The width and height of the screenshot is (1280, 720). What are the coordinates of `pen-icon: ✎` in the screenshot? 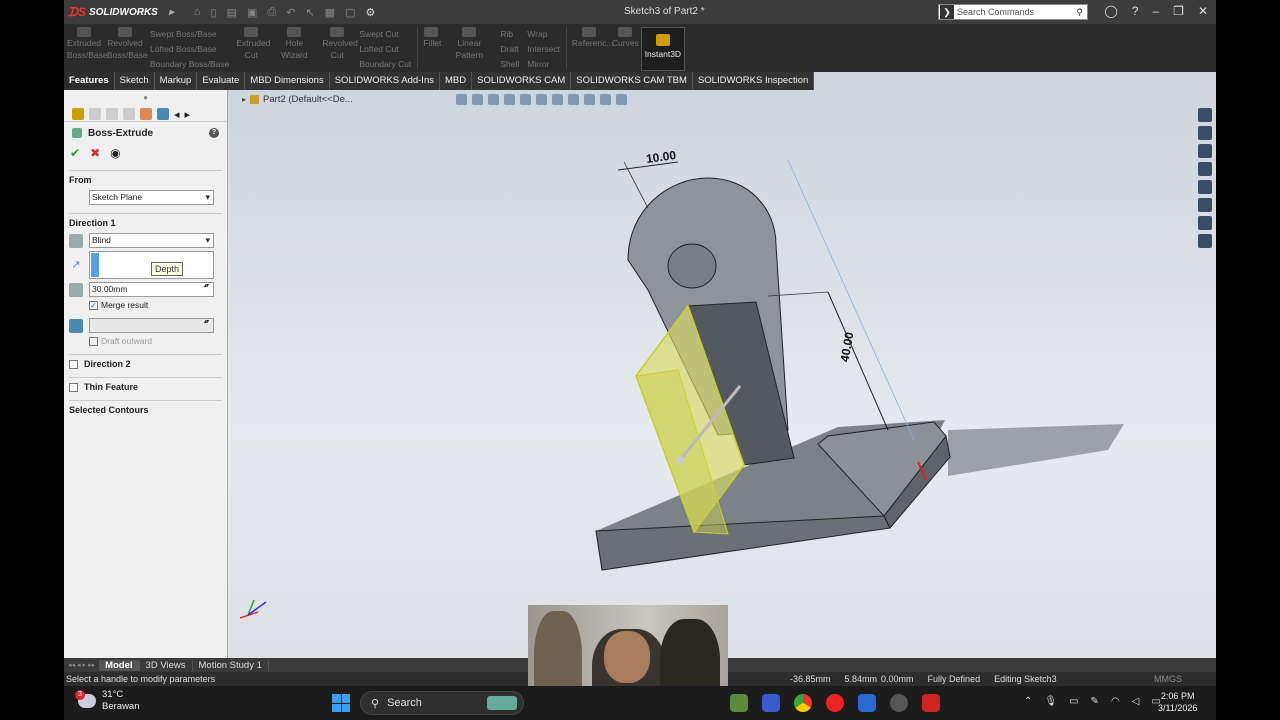 It's located at (1095, 701).